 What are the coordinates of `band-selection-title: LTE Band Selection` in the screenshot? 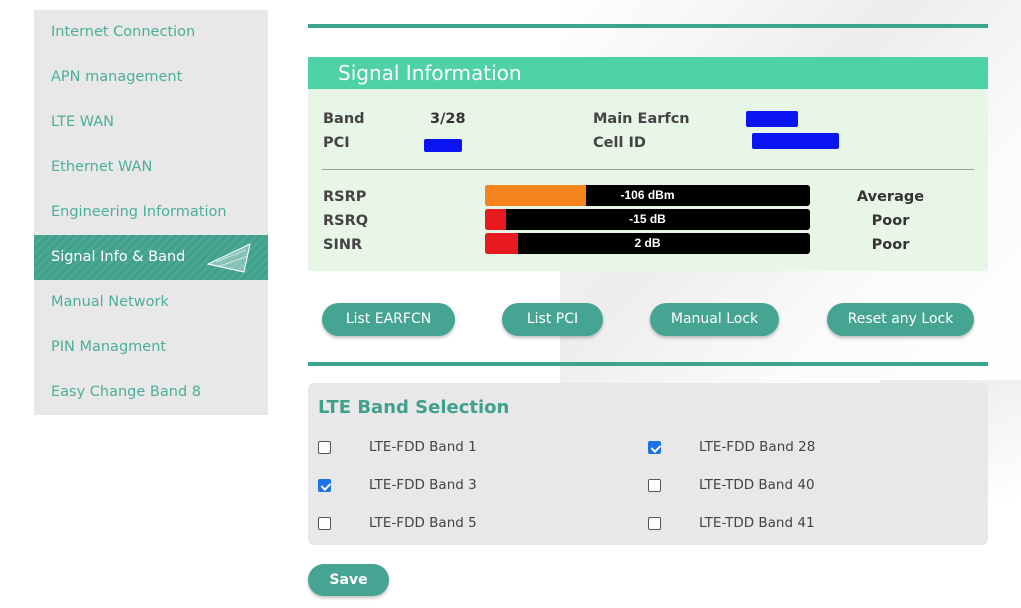 It's located at (414, 407).